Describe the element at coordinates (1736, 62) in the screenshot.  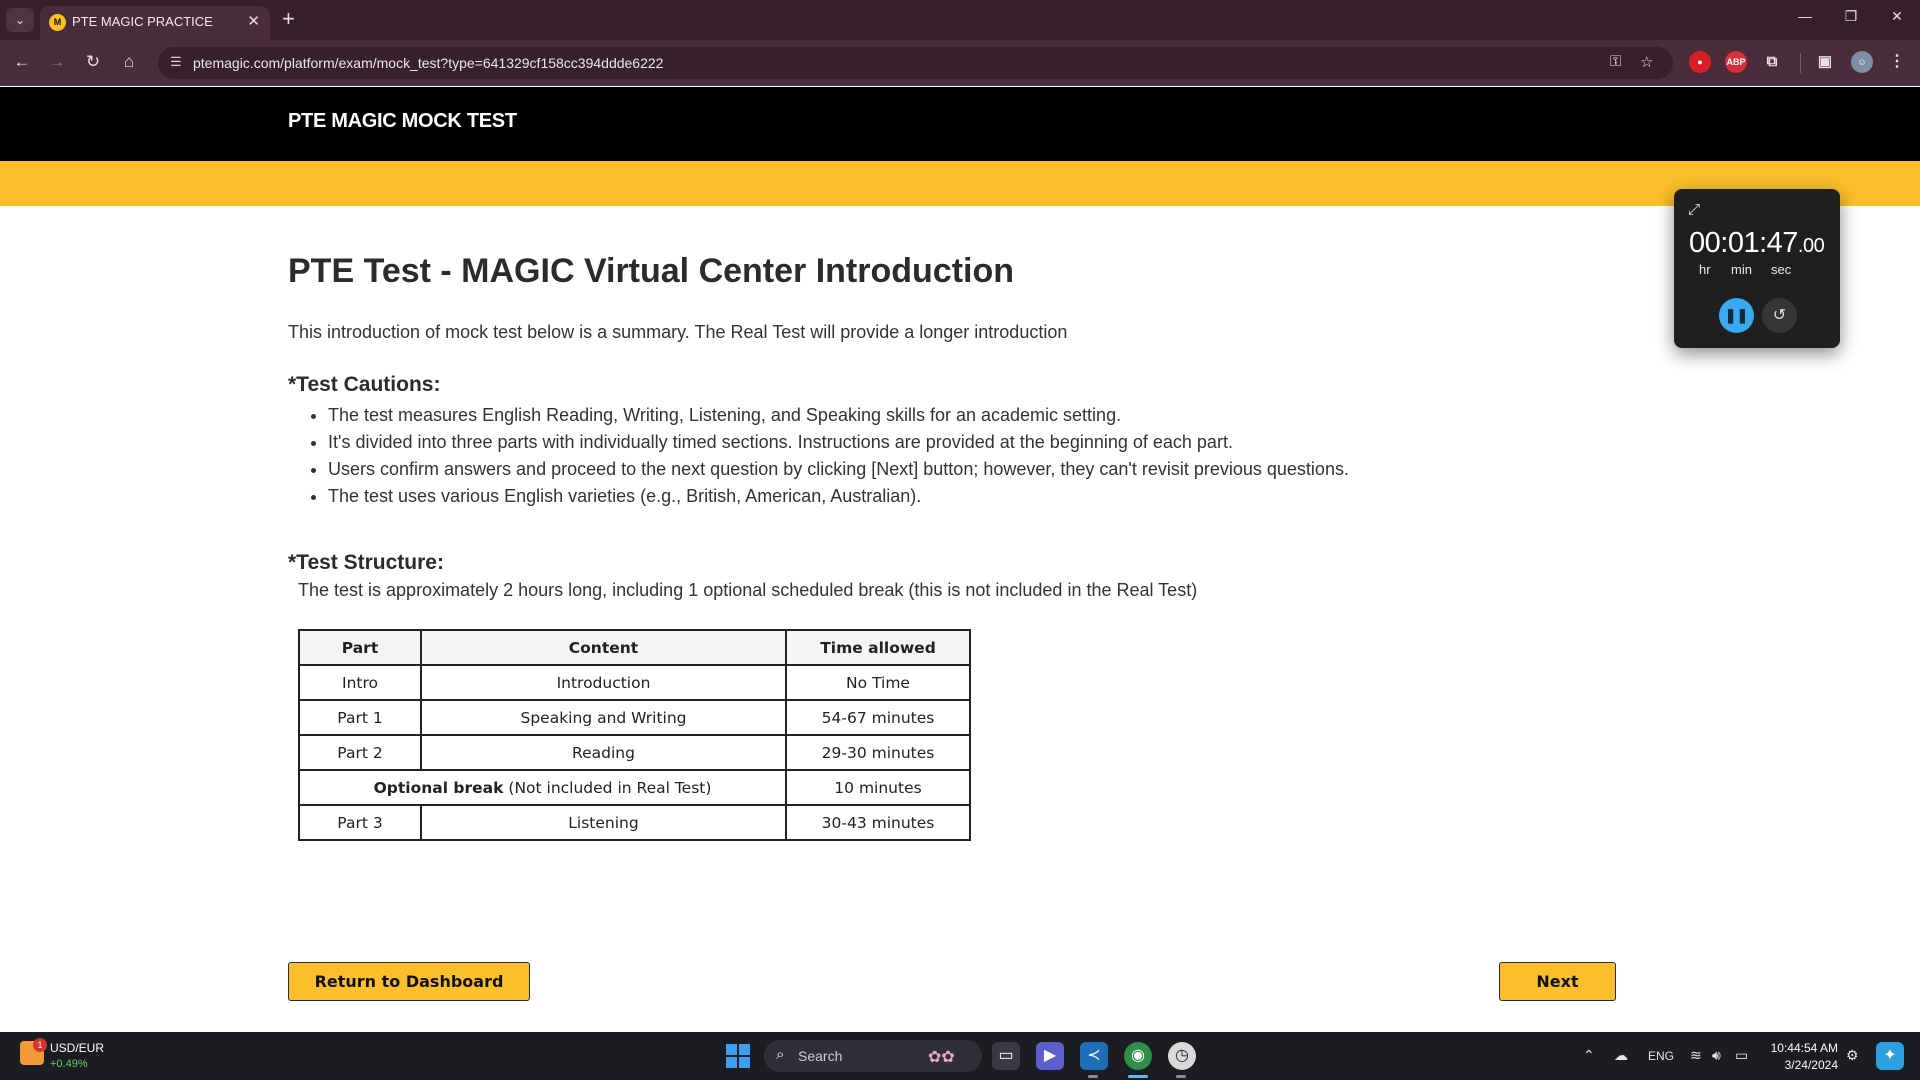
I see `adblock-icon: ABP` at that location.